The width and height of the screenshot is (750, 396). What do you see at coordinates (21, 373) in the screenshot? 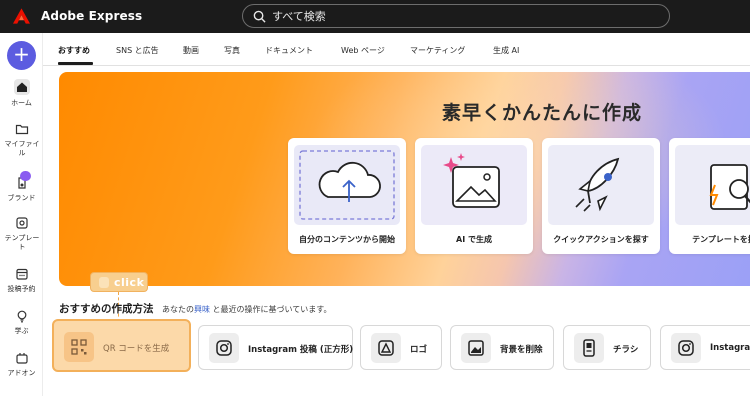
I see `sidebar-item-label: アドオン` at bounding box center [21, 373].